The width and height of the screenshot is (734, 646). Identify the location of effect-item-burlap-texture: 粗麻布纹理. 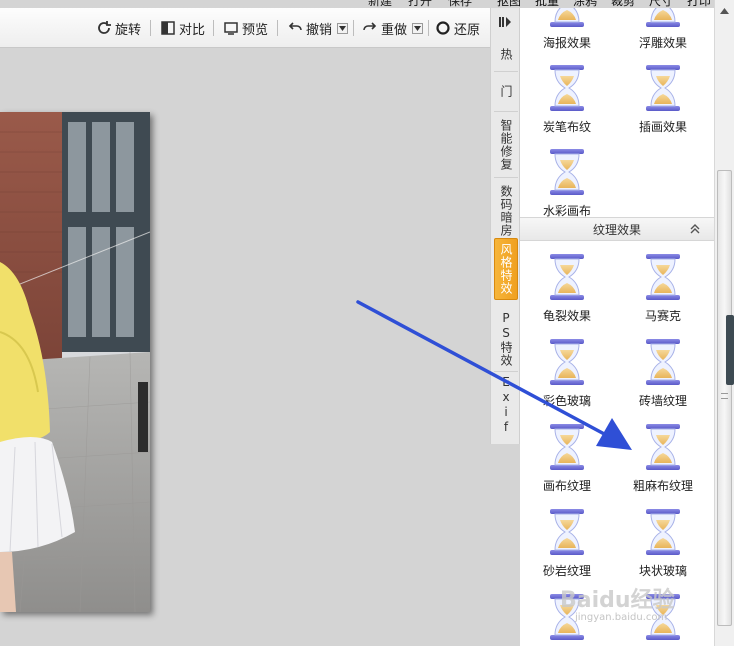
(663, 463).